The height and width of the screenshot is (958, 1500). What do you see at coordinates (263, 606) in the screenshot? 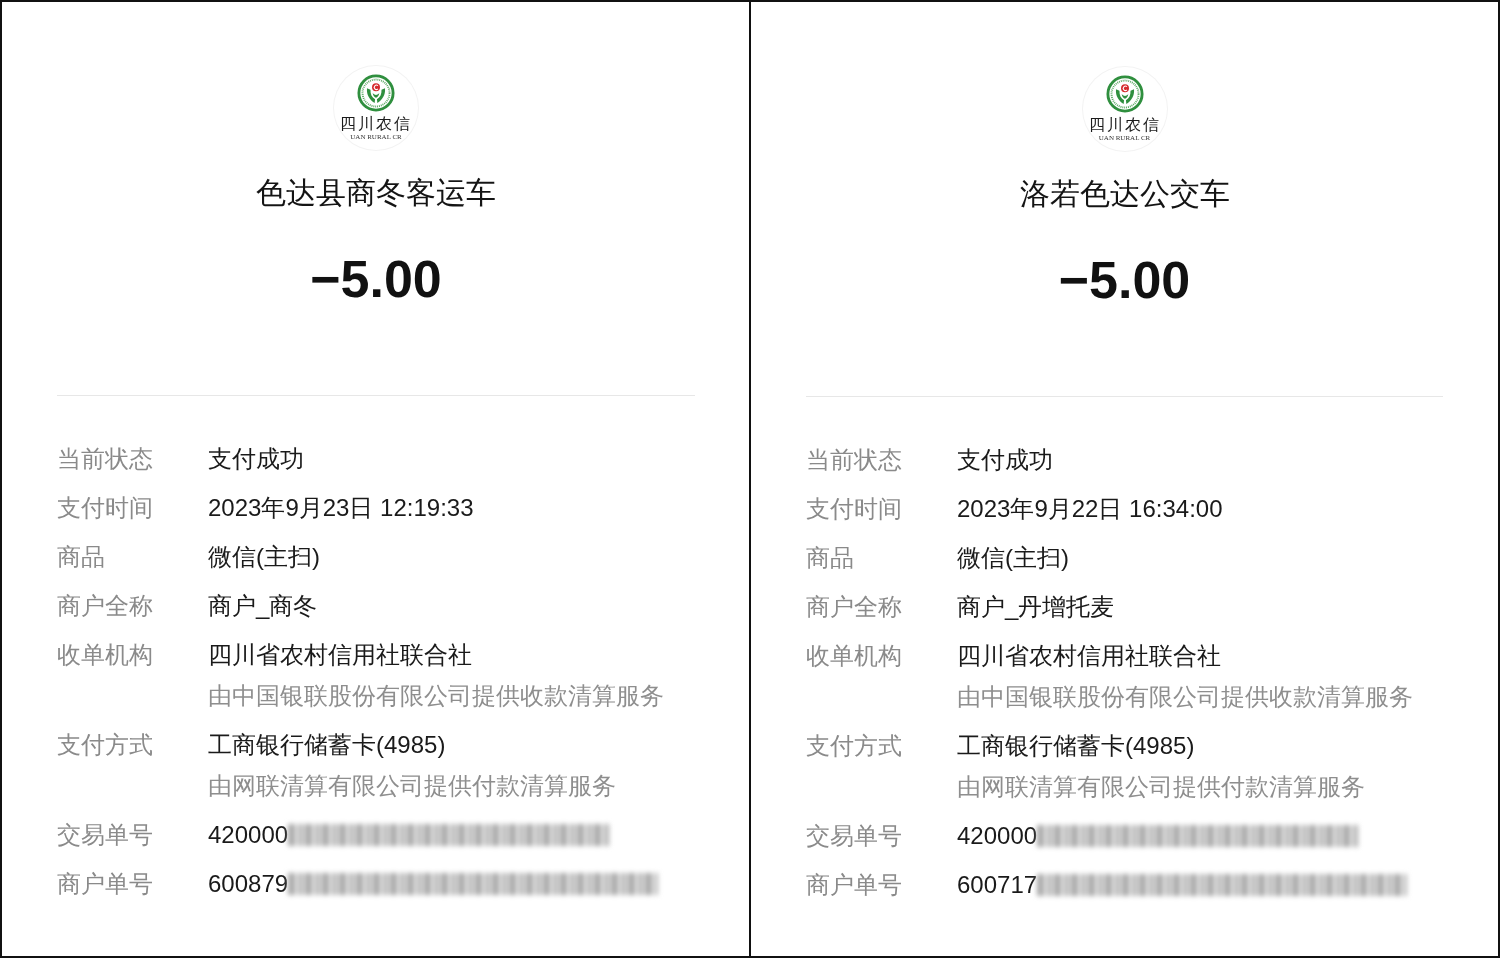
I see `detail-value: 商户_商冬` at bounding box center [263, 606].